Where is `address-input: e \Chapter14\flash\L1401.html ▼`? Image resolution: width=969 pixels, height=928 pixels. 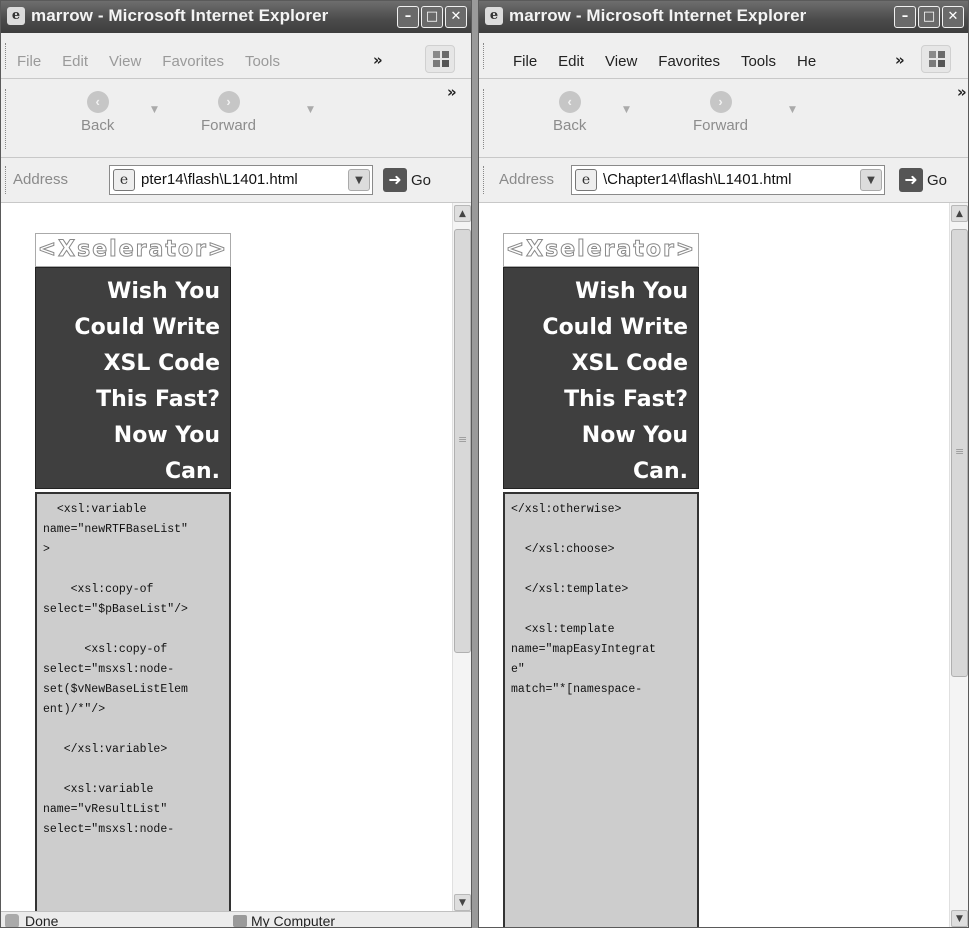
address-input: e \Chapter14\flash\L1401.html ▼ is located at coordinates (728, 180).